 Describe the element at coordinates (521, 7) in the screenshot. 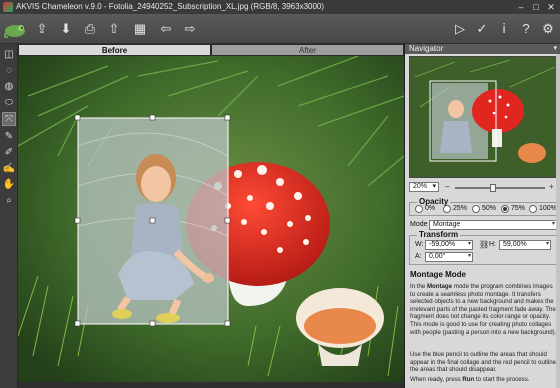

I see `minimize-button: –` at that location.